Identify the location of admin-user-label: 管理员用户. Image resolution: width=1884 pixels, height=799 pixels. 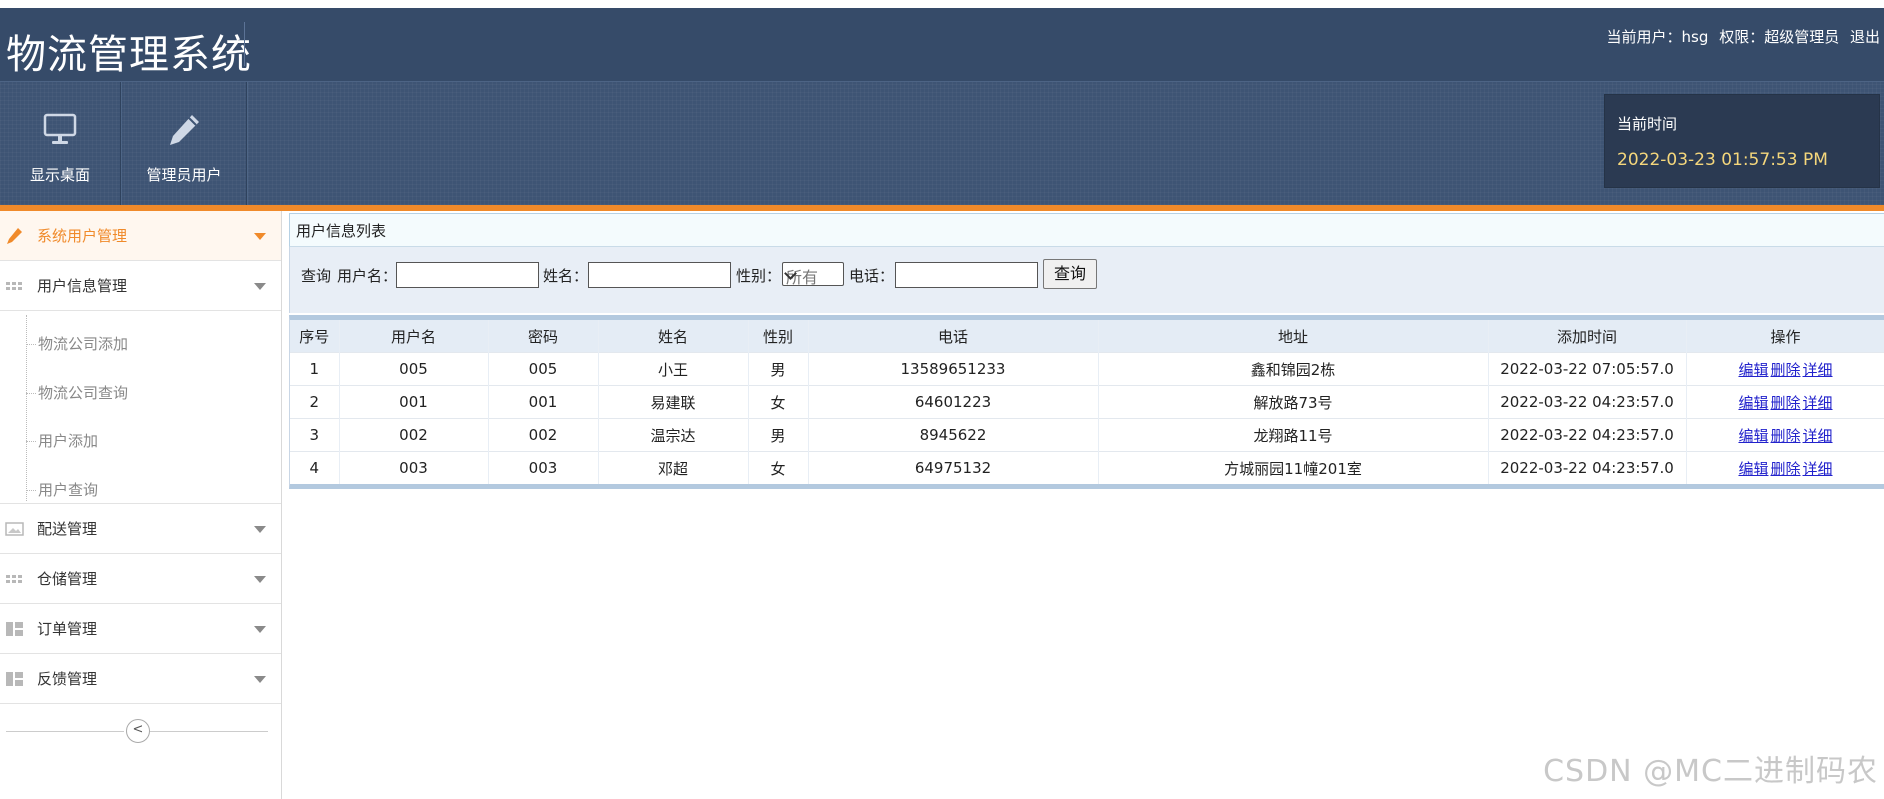
(184, 175).